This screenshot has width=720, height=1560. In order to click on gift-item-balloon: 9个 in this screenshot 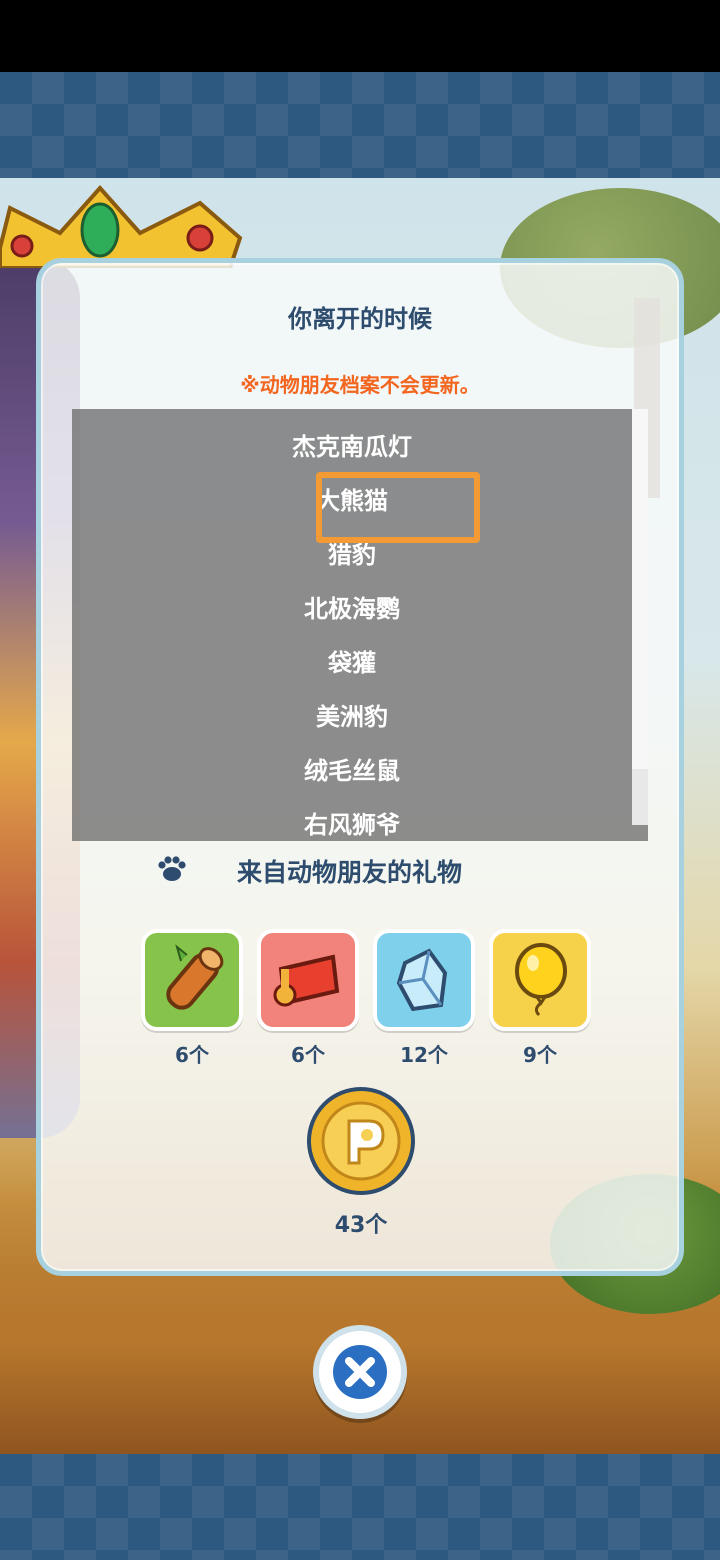, I will do `click(540, 998)`.